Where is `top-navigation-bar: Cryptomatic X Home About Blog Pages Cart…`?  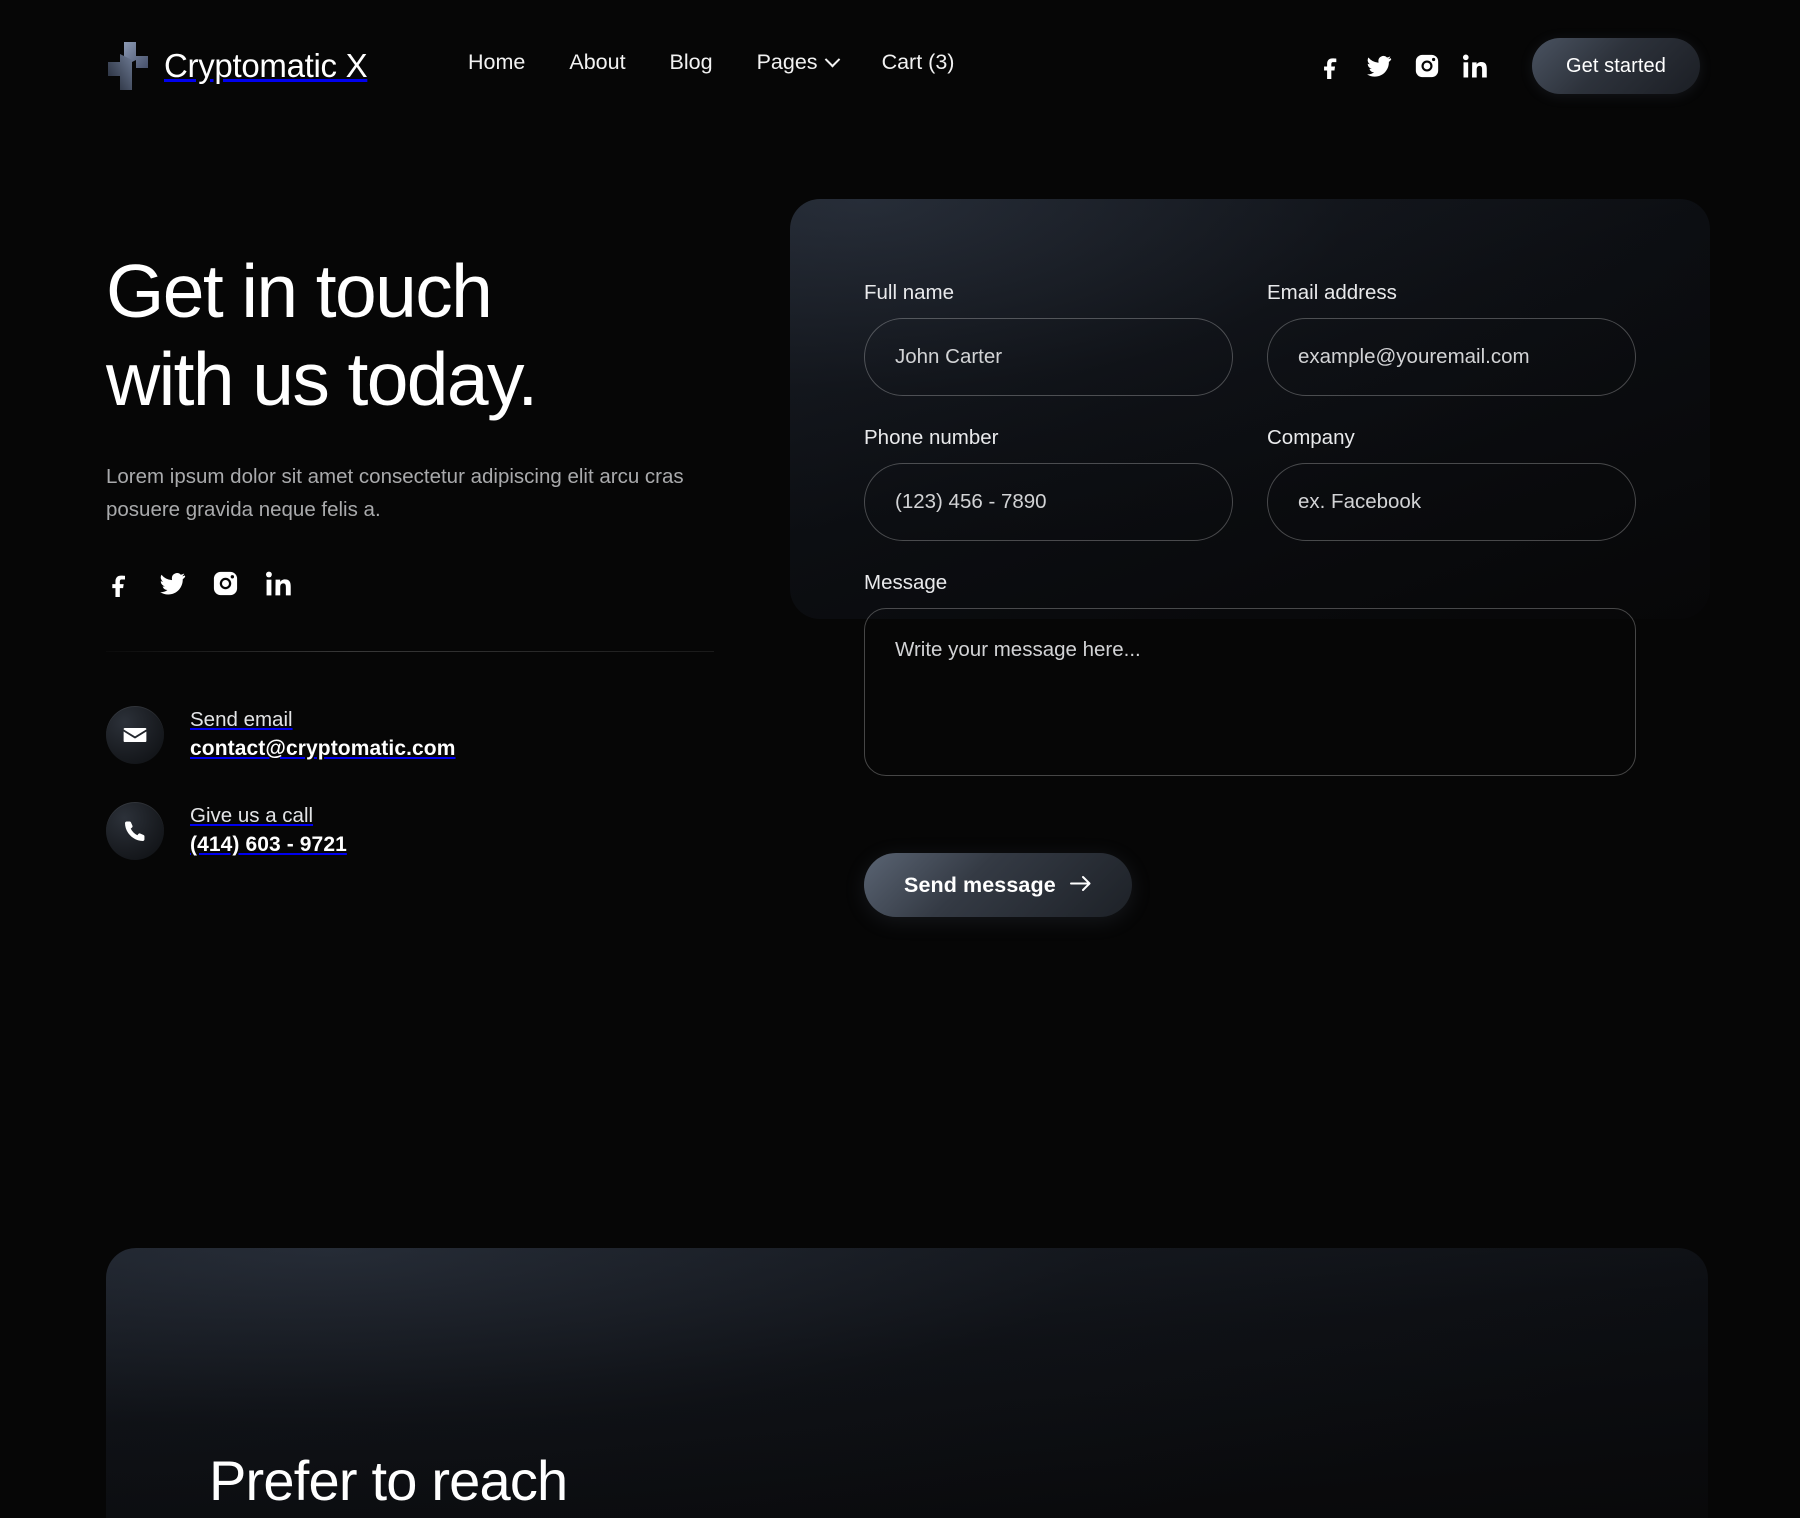
top-navigation-bar: Cryptomatic X Home About Blog Pages Cart… is located at coordinates (900, 59).